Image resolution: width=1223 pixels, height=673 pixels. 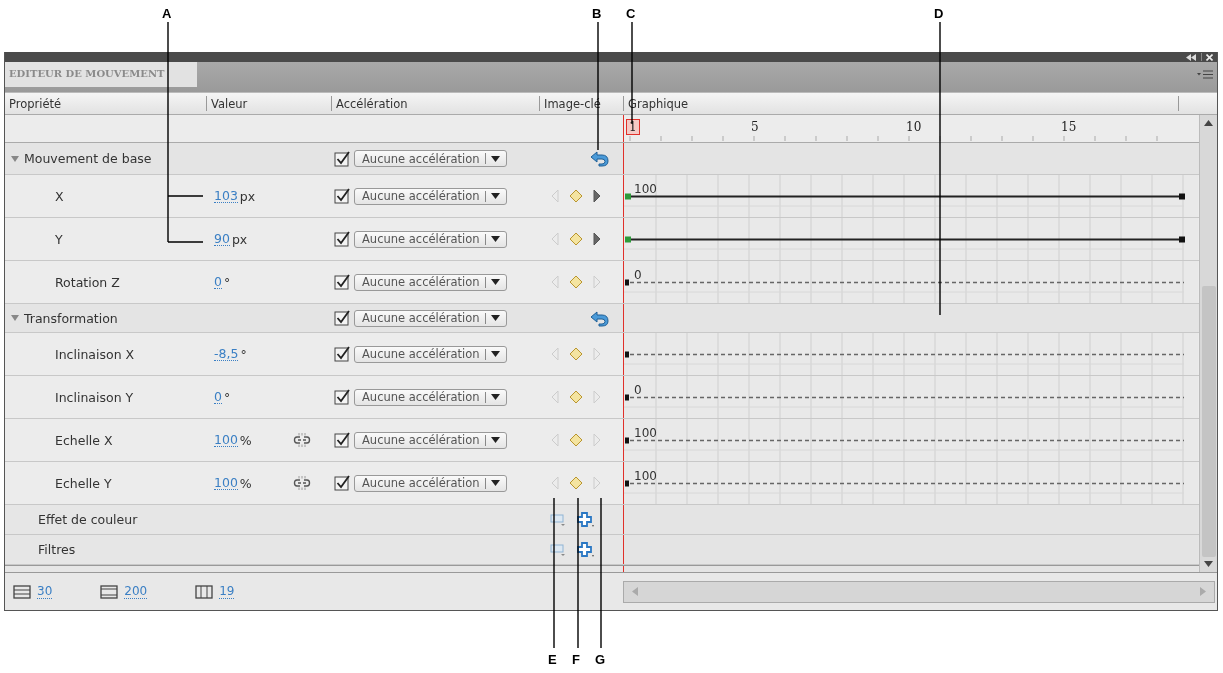 What do you see at coordinates (1208, 123) in the screenshot?
I see `scroll-up-icon` at bounding box center [1208, 123].